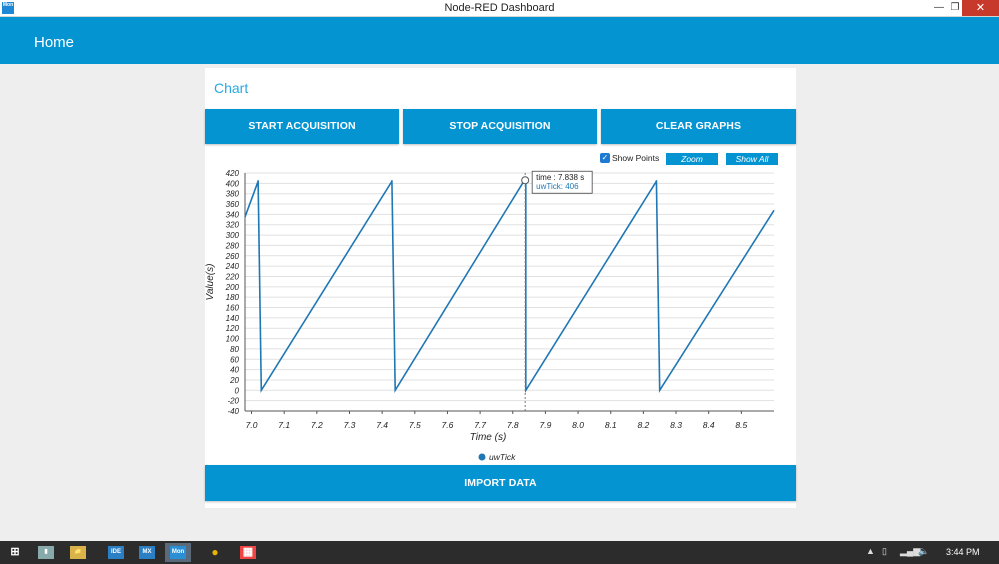 The width and height of the screenshot is (999, 564). Describe the element at coordinates (578, 425) in the screenshot. I see `x-tick-label: 8.0` at that location.